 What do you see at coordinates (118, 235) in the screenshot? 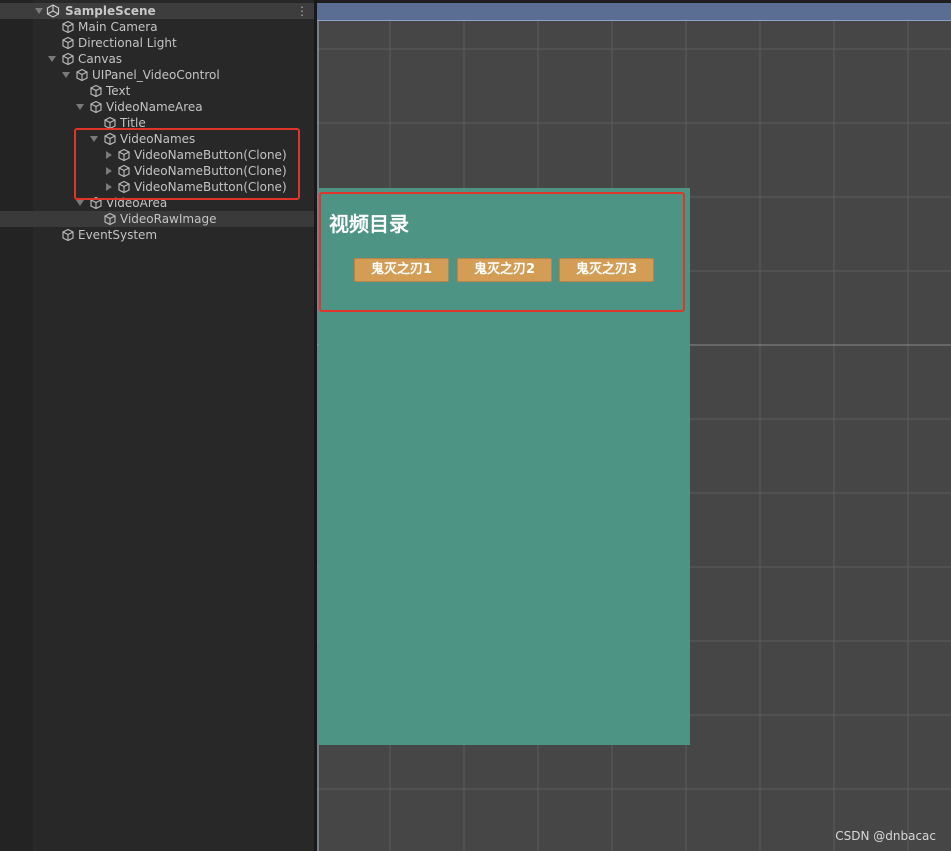
I see `hierarchy-item-label: EventSystem` at bounding box center [118, 235].